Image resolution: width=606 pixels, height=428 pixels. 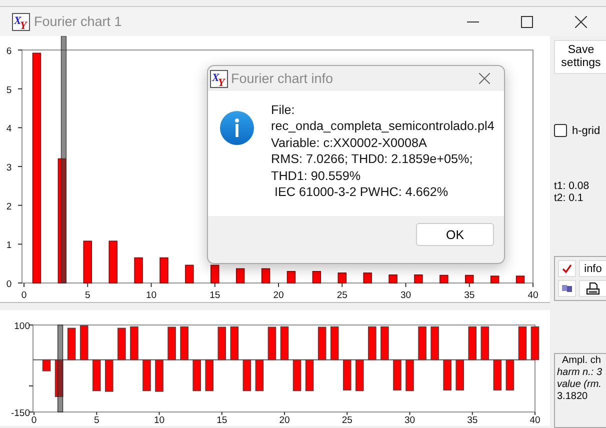 What do you see at coordinates (20, 413) in the screenshot?
I see `y-tick-label: -150` at bounding box center [20, 413].